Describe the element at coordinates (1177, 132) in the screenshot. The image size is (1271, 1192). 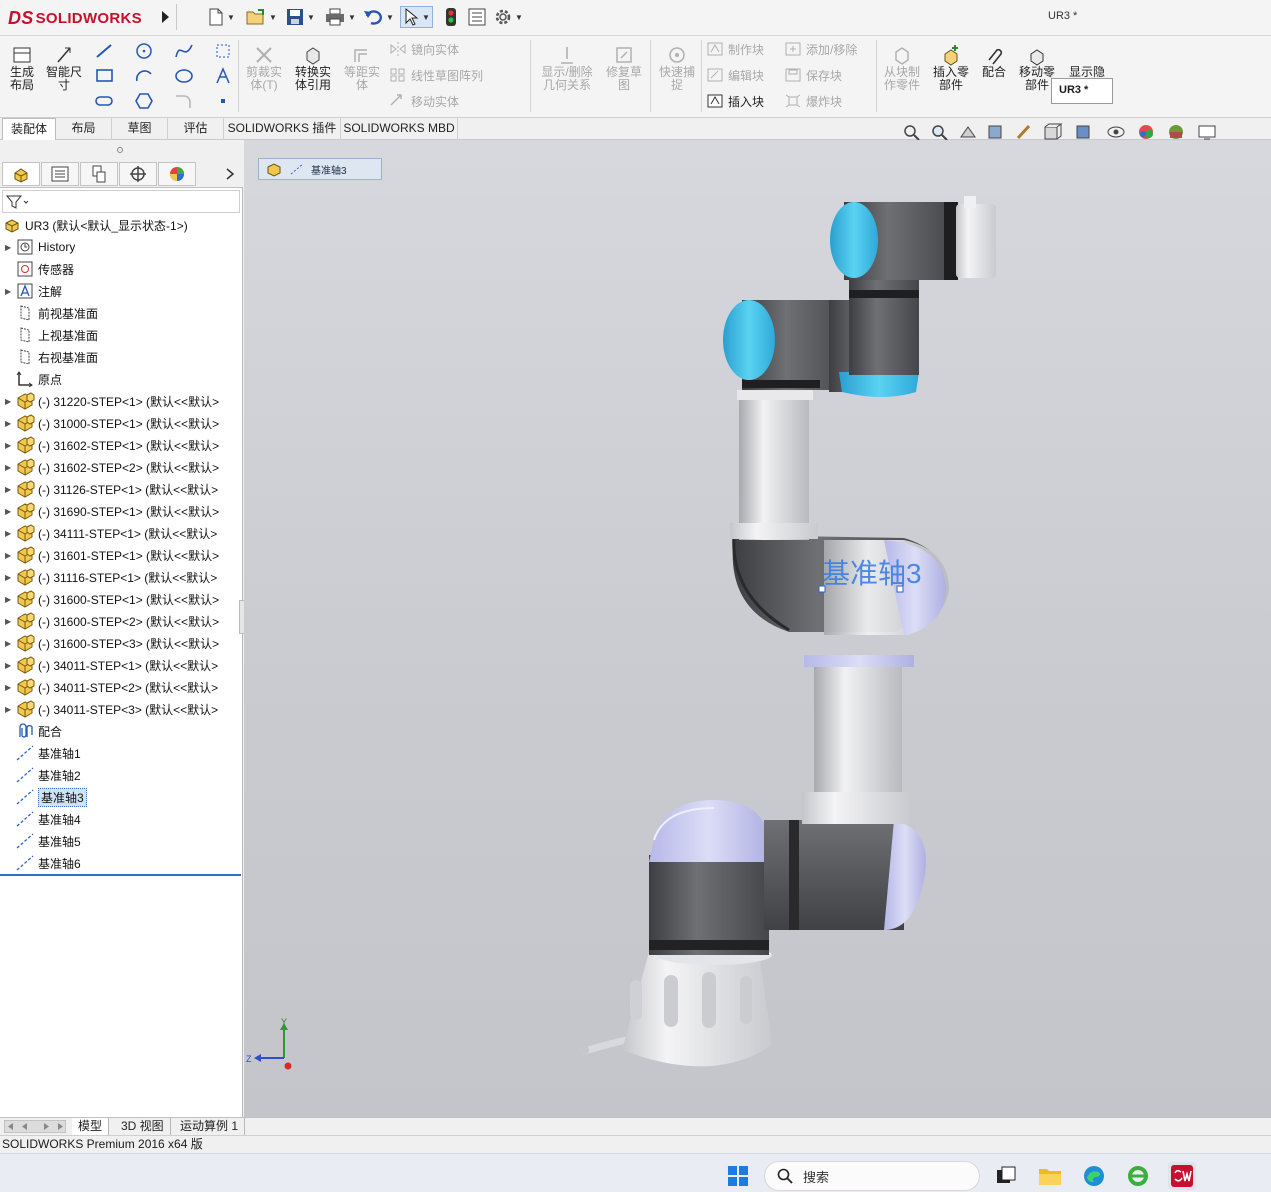
I see `apply-scene-icon` at that location.